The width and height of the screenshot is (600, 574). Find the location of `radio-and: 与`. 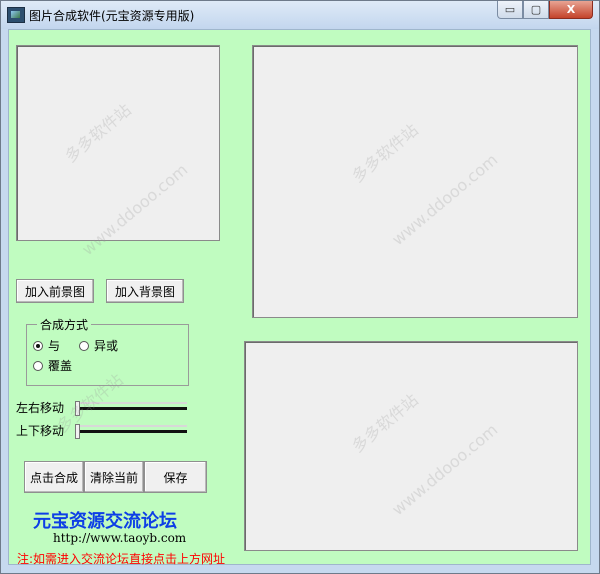

radio-and: 与 is located at coordinates (46, 345).